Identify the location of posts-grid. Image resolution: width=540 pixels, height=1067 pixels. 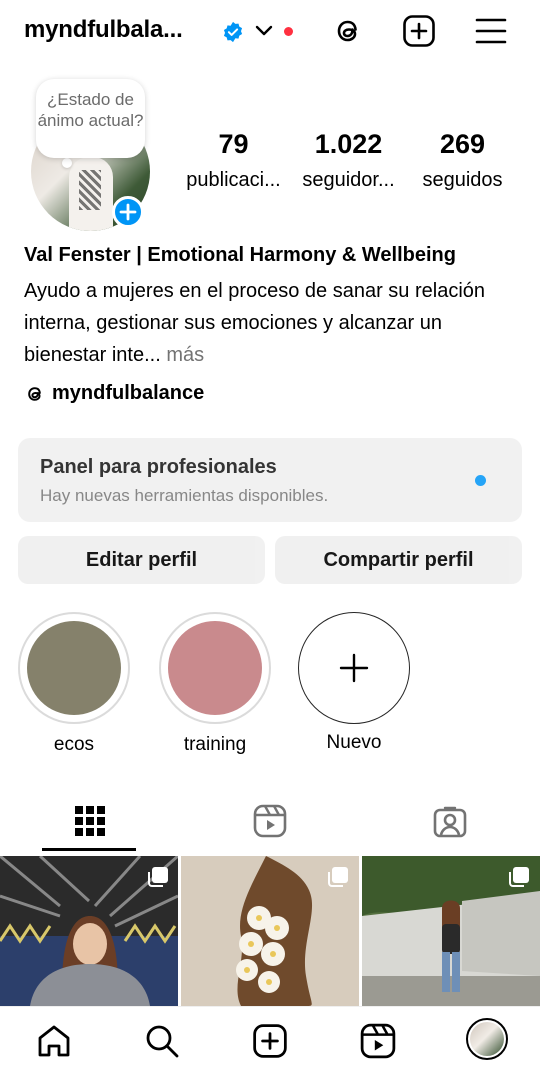
(270, 931).